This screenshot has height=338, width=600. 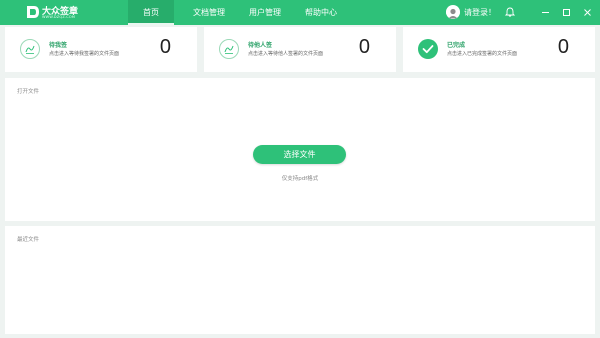 What do you see at coordinates (300, 179) in the screenshot?
I see `format-note: 仅支持pdf格式` at bounding box center [300, 179].